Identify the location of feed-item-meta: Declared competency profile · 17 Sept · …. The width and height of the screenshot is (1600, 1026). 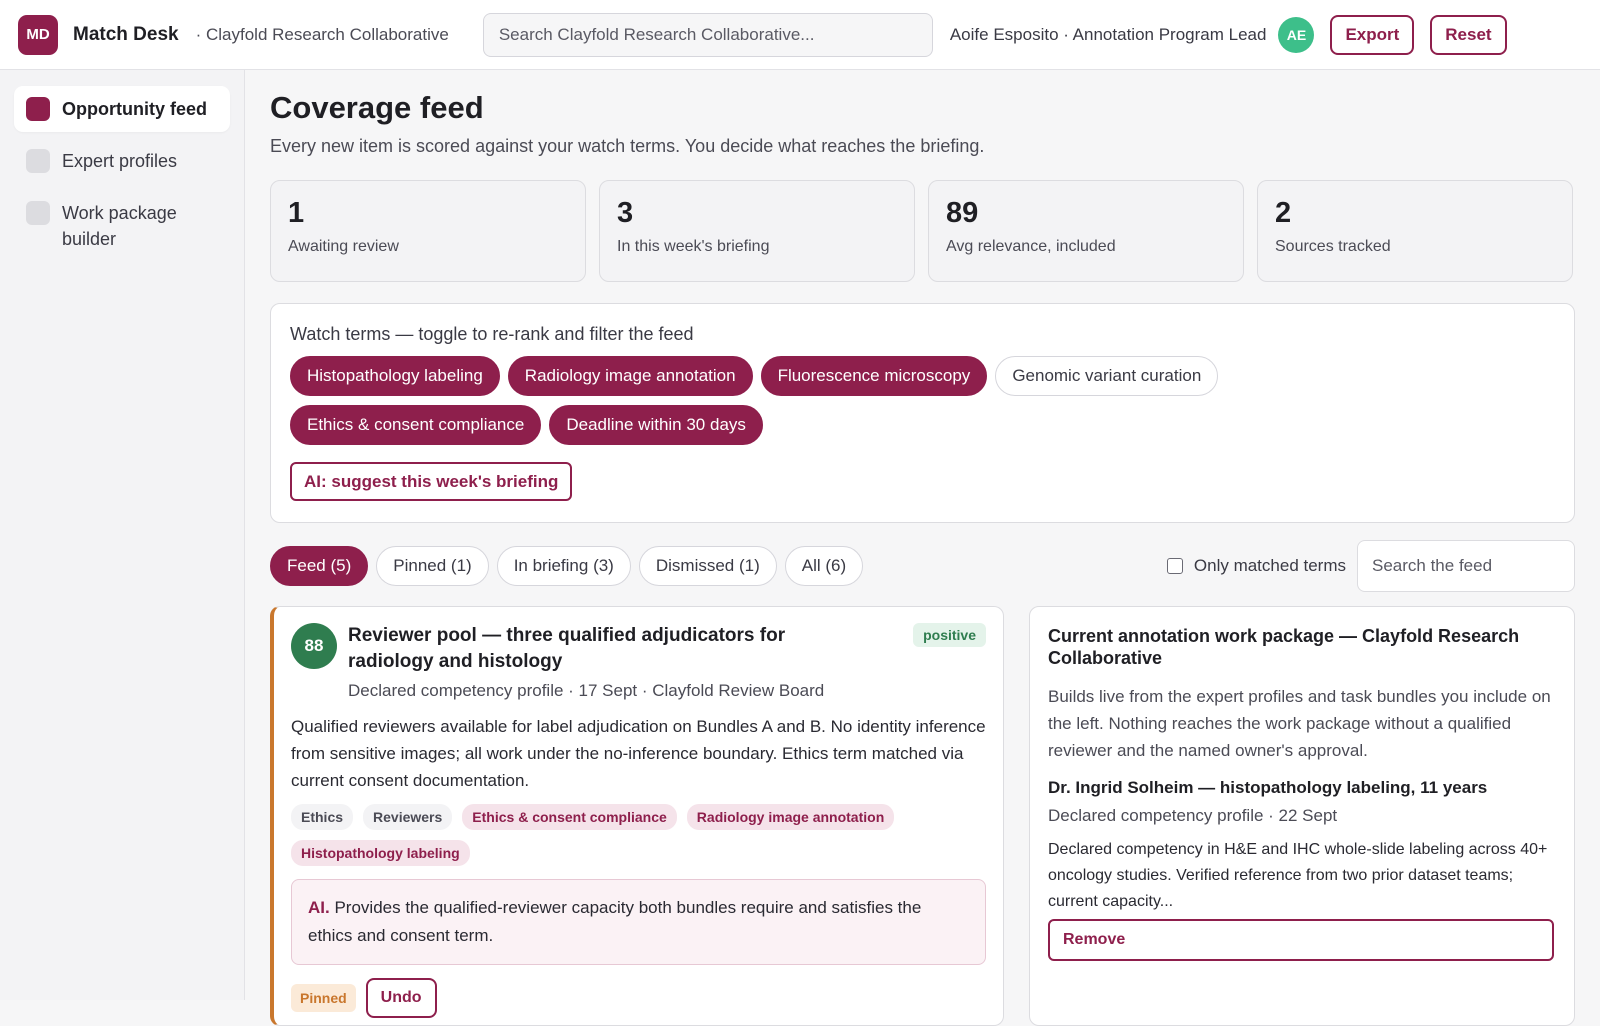
(586, 690).